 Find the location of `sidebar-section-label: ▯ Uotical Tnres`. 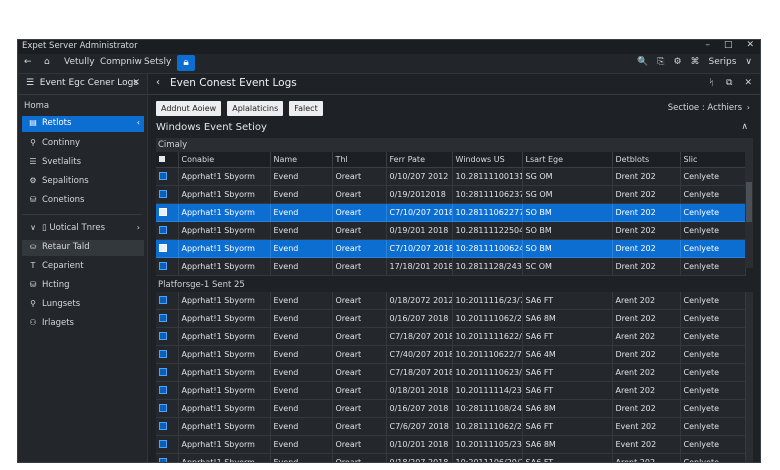

sidebar-section-label: ▯ Uotical Tnres is located at coordinates (73, 228).